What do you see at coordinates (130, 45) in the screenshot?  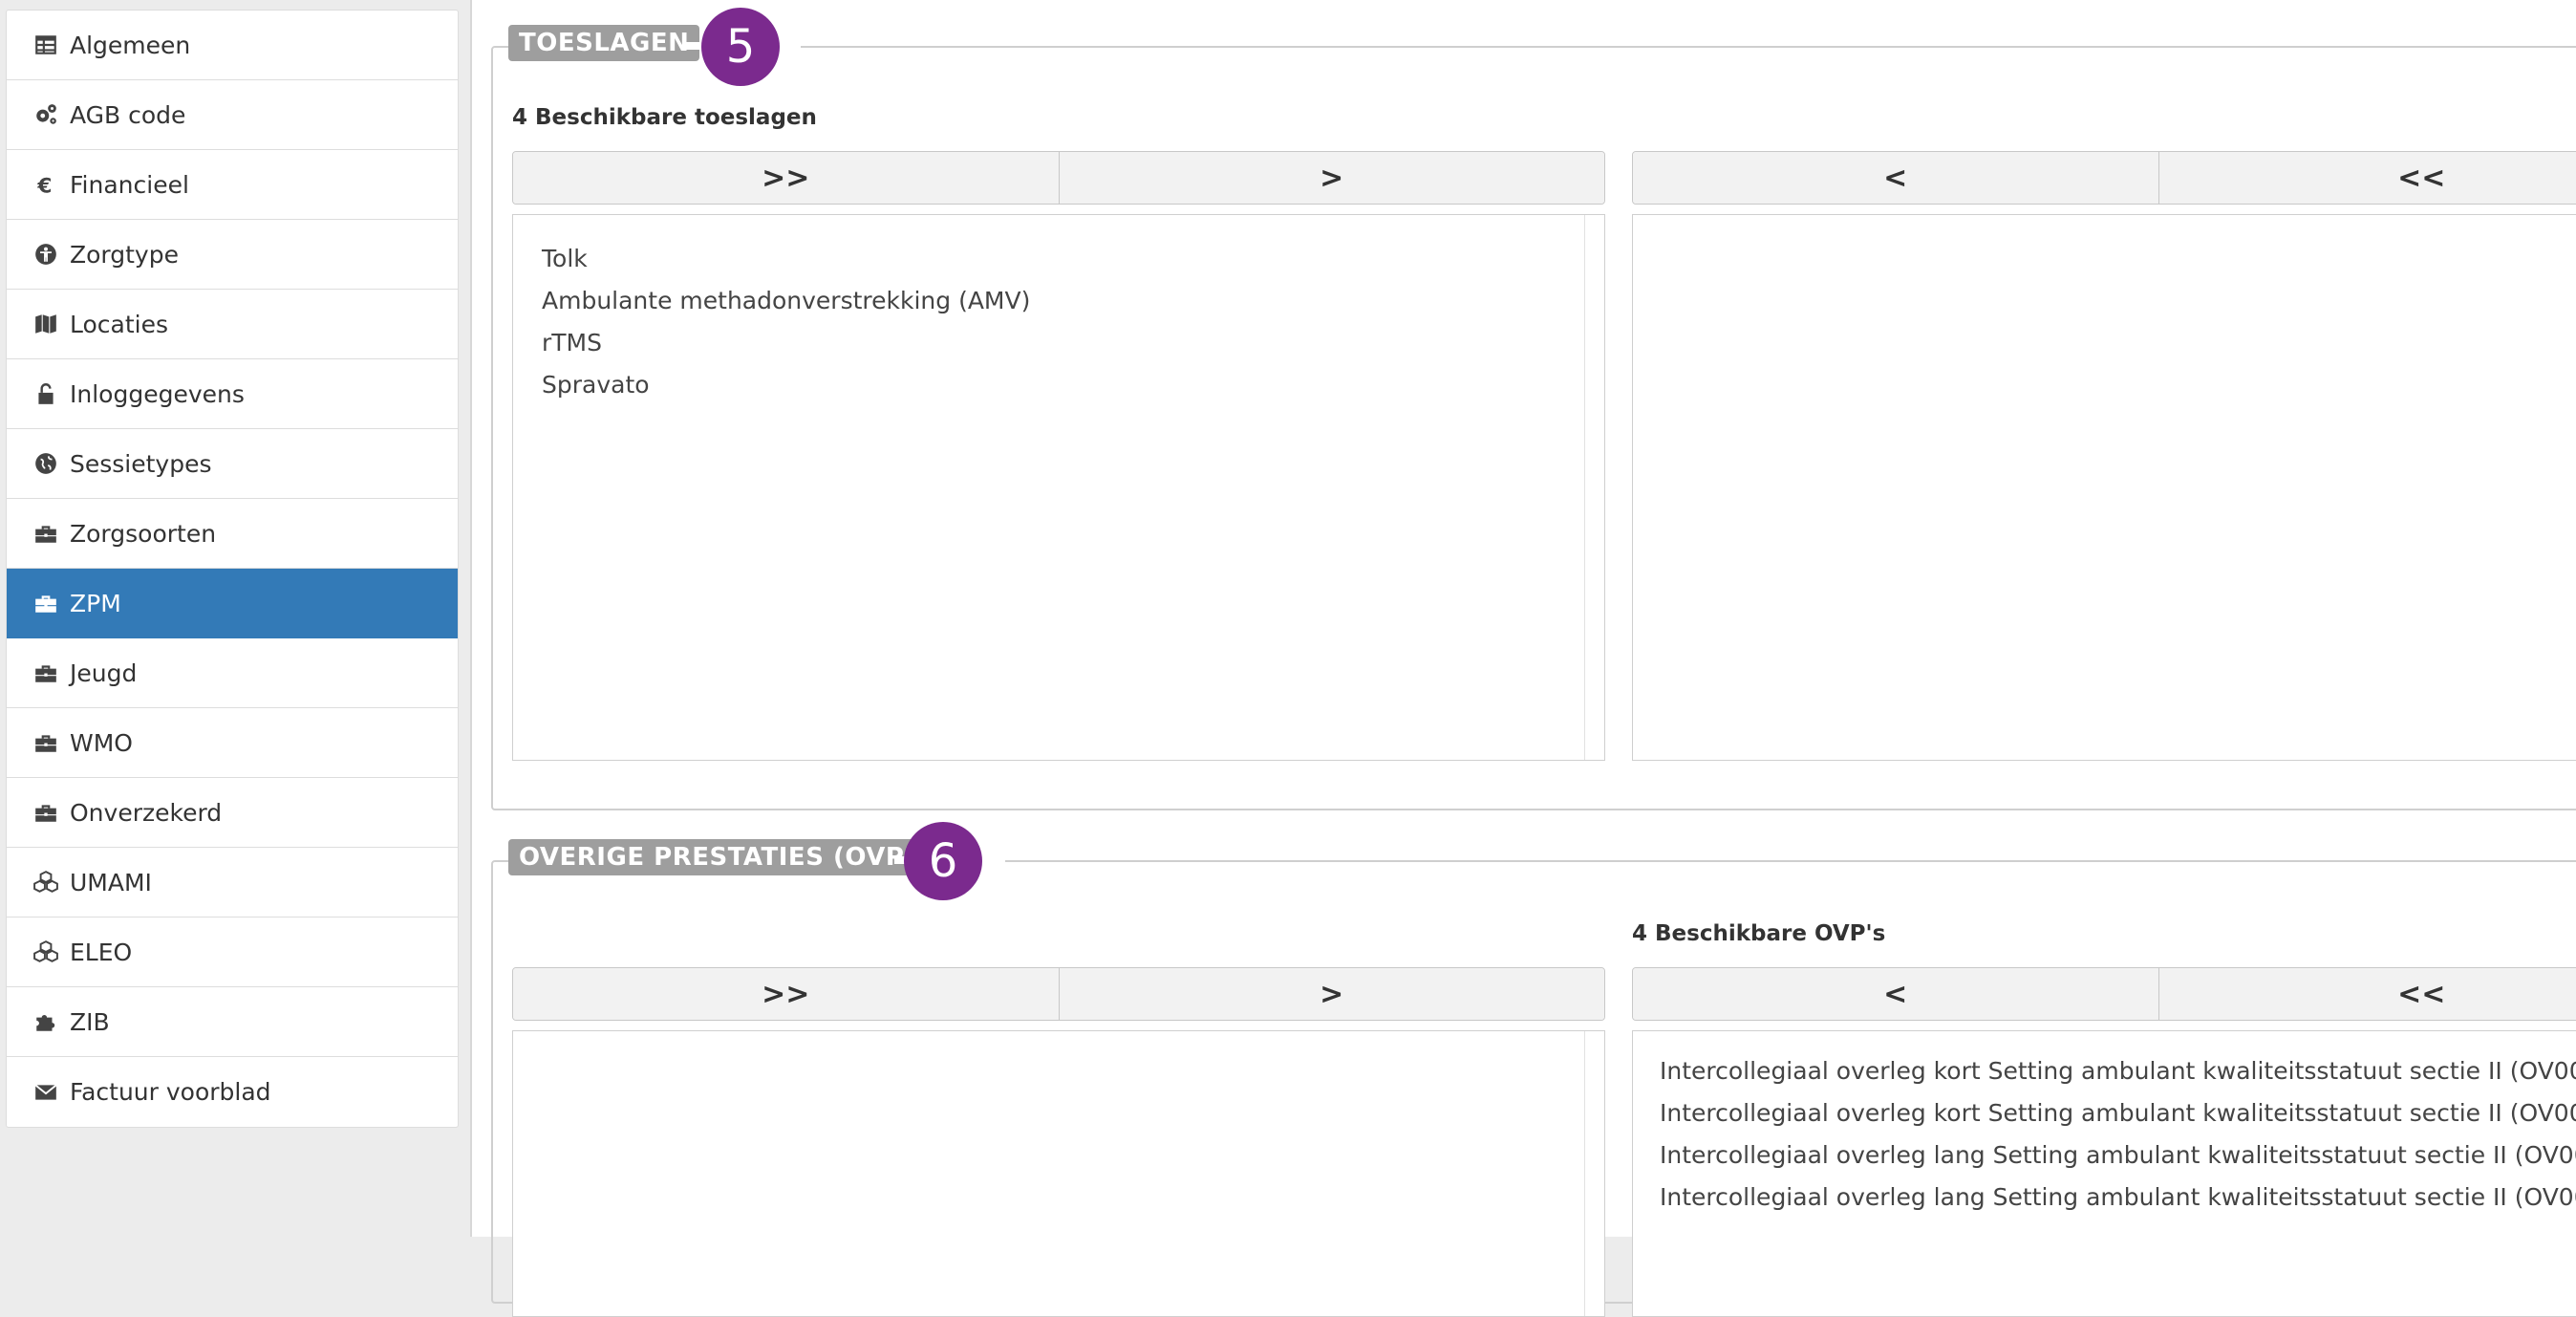 I see `sidebar-item-label: Algemeen` at bounding box center [130, 45].